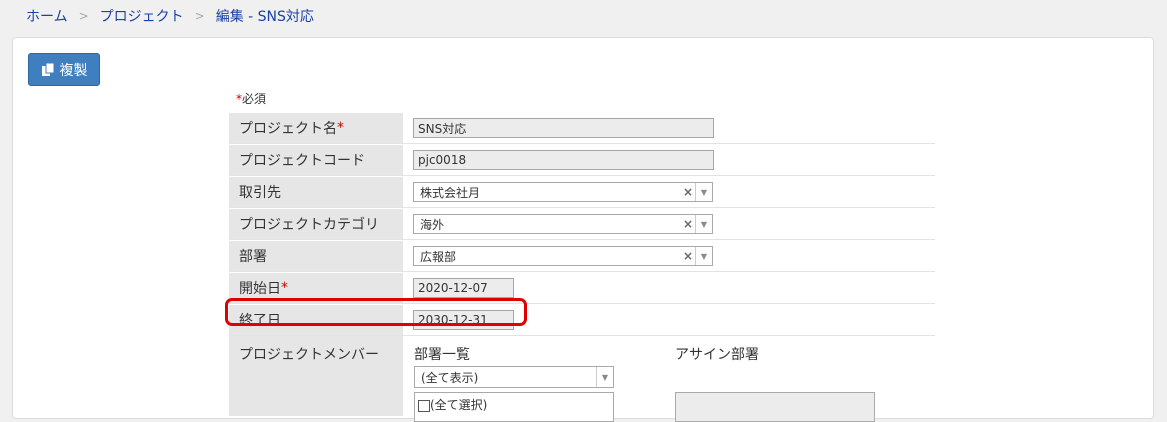 The width and height of the screenshot is (1167, 422). I want to click on required-note-text: 必須, so click(254, 99).